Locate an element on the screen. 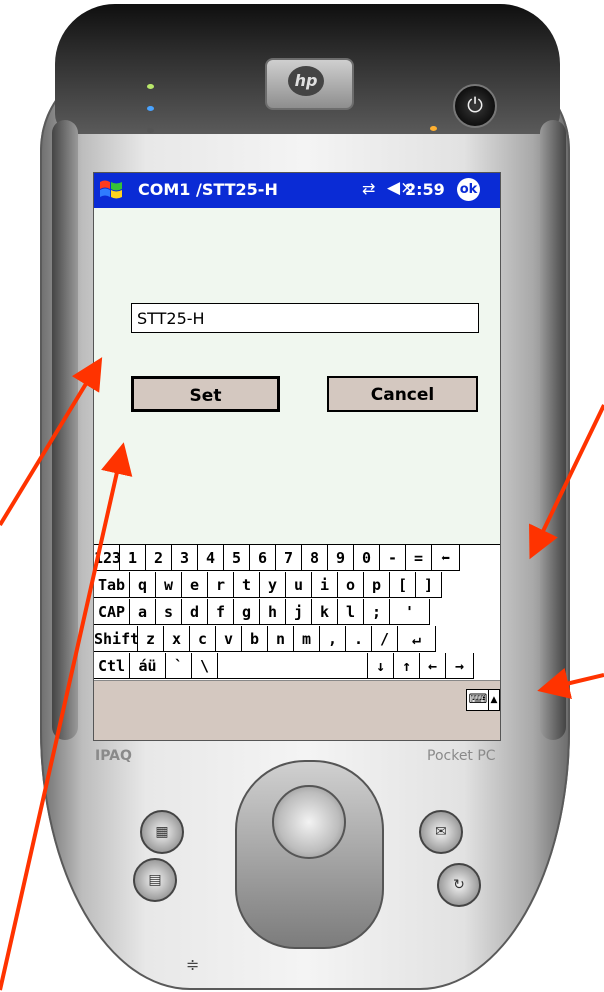 The image size is (604, 992). keyboard-key: ; is located at coordinates (377, 612).